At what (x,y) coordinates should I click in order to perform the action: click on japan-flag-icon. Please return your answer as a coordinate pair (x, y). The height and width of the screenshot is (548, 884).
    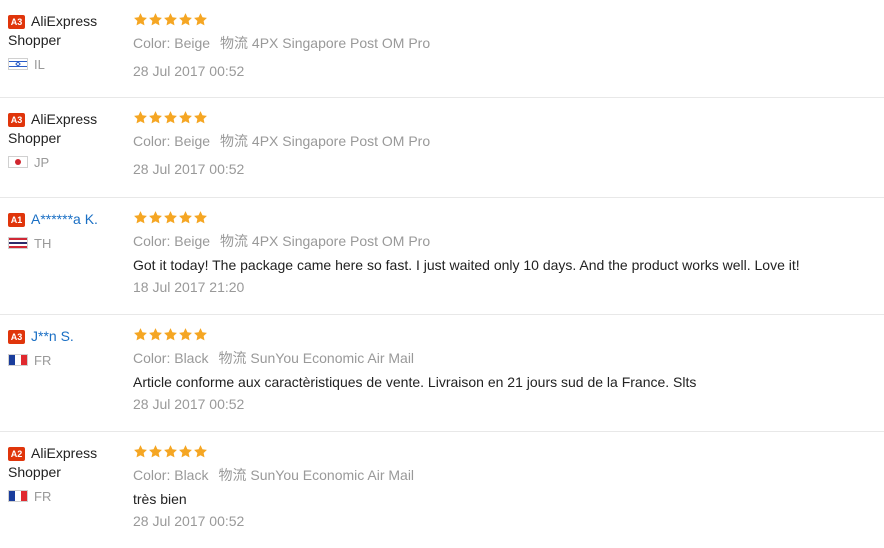
    Looking at the image, I should click on (18, 162).